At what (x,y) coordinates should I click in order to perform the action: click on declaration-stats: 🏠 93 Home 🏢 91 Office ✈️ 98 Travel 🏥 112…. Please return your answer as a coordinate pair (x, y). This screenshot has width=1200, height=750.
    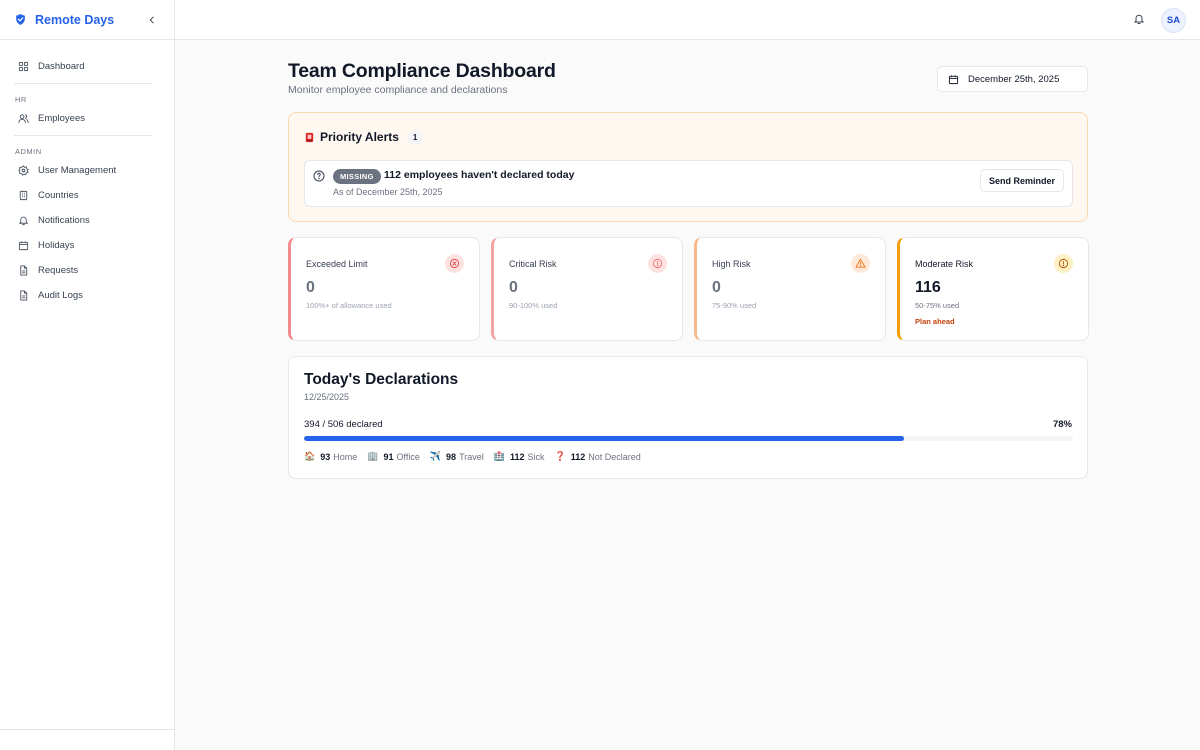
    Looking at the image, I should click on (477, 456).